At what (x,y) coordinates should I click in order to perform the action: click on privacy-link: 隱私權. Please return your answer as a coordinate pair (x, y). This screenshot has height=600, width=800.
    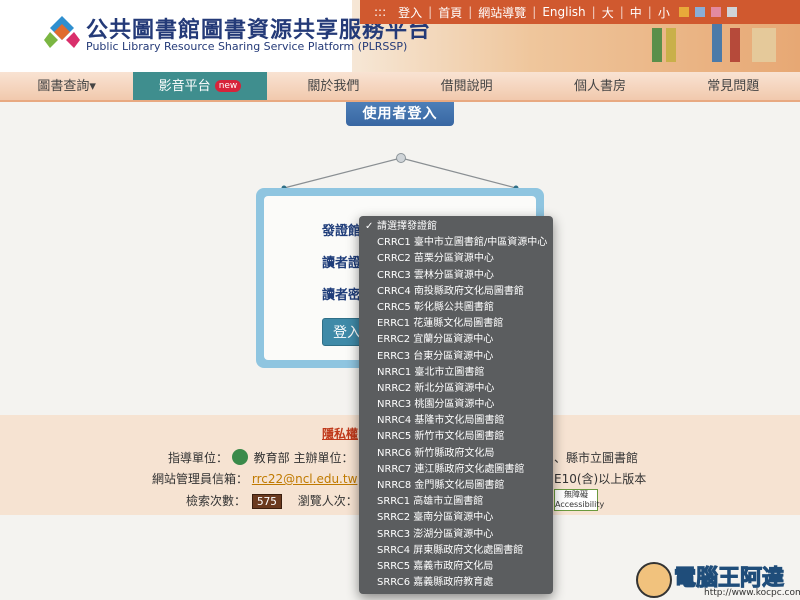
    Looking at the image, I should click on (340, 433).